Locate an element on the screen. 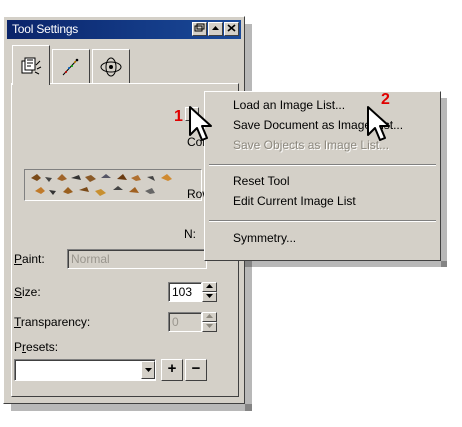 This screenshot has height=427, width=462. size-spin-down is located at coordinates (209, 297).